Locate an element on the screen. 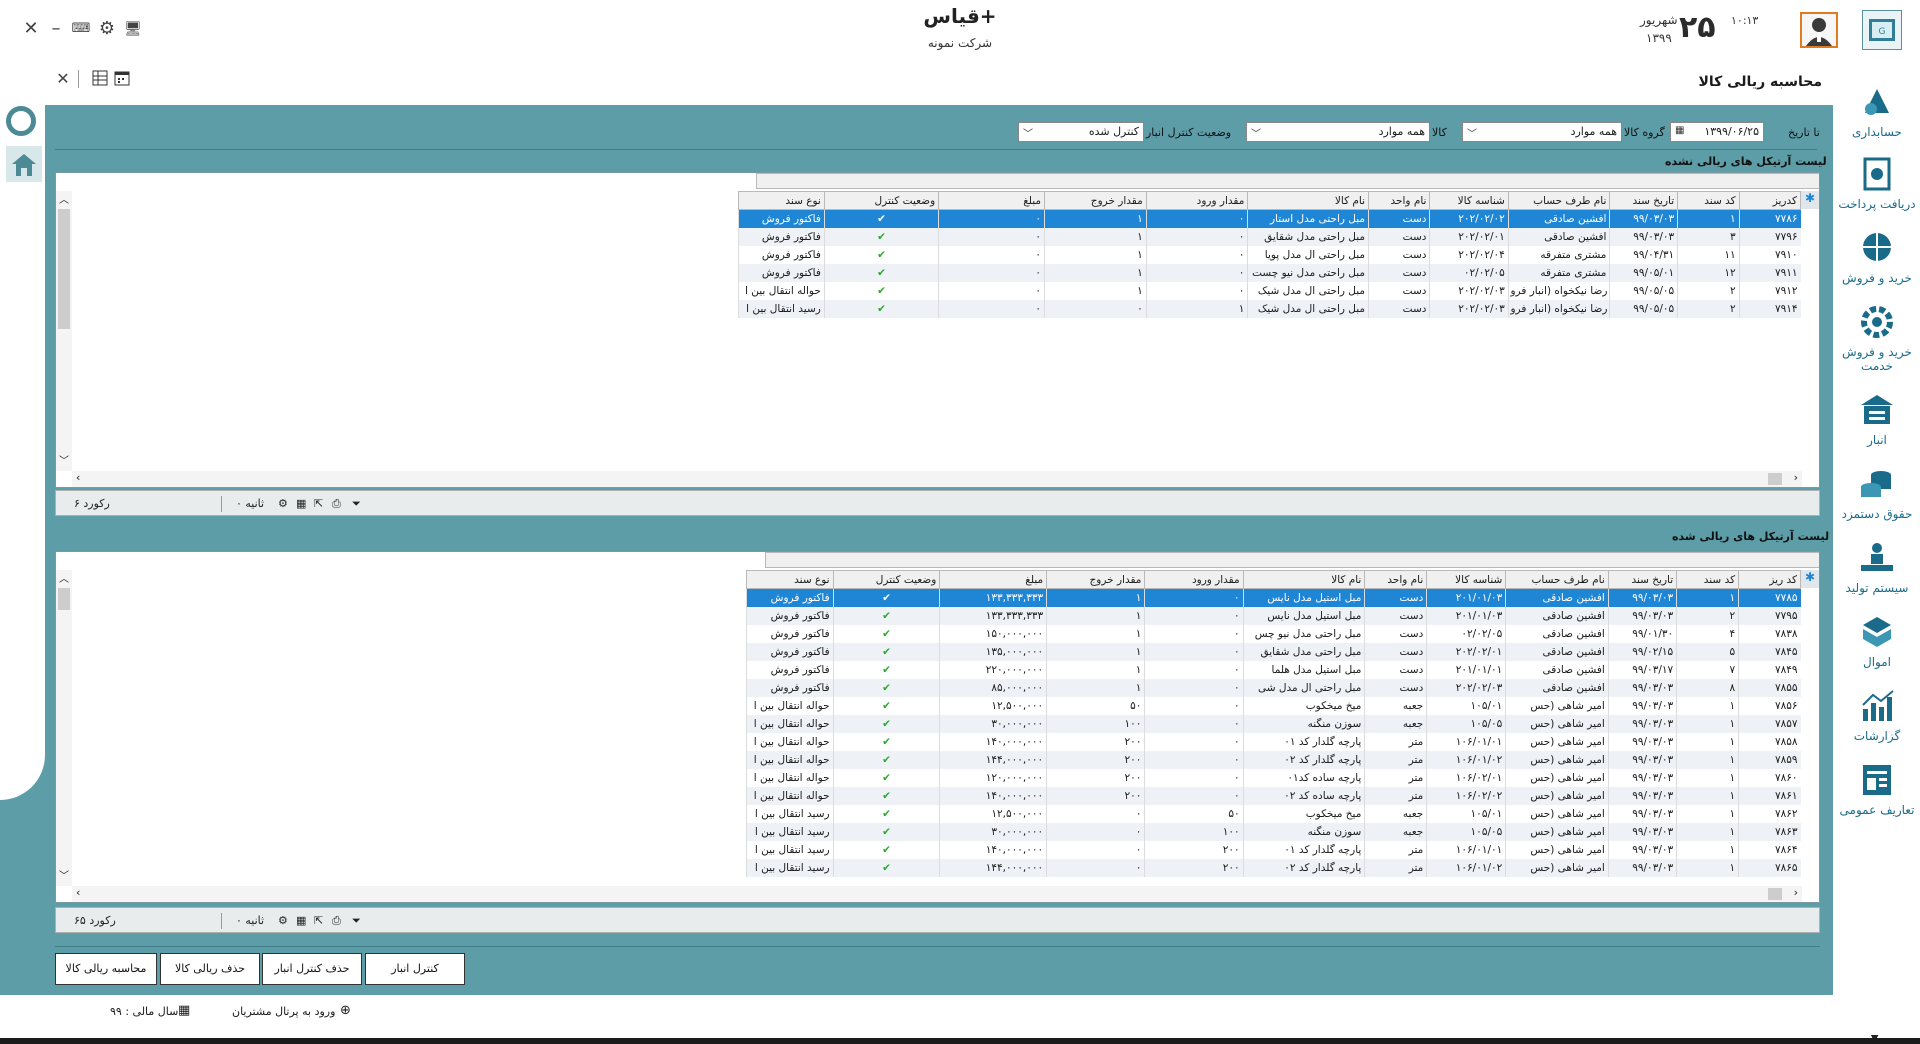 The image size is (1920, 1044). refresh-icon is located at coordinates (21, 121).